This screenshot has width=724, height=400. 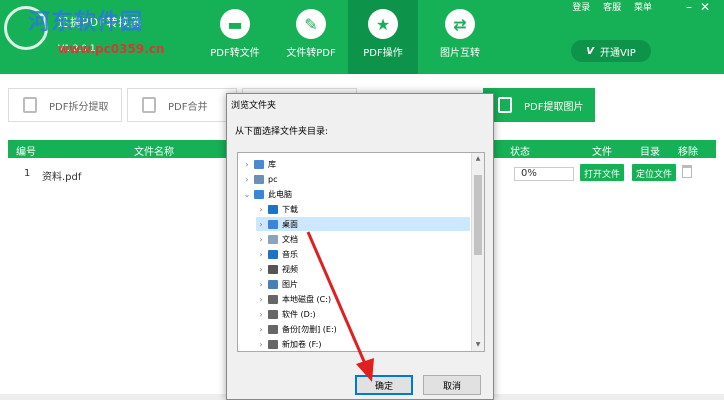 What do you see at coordinates (337, 299) in the screenshot?
I see `arrow-line` at bounding box center [337, 299].